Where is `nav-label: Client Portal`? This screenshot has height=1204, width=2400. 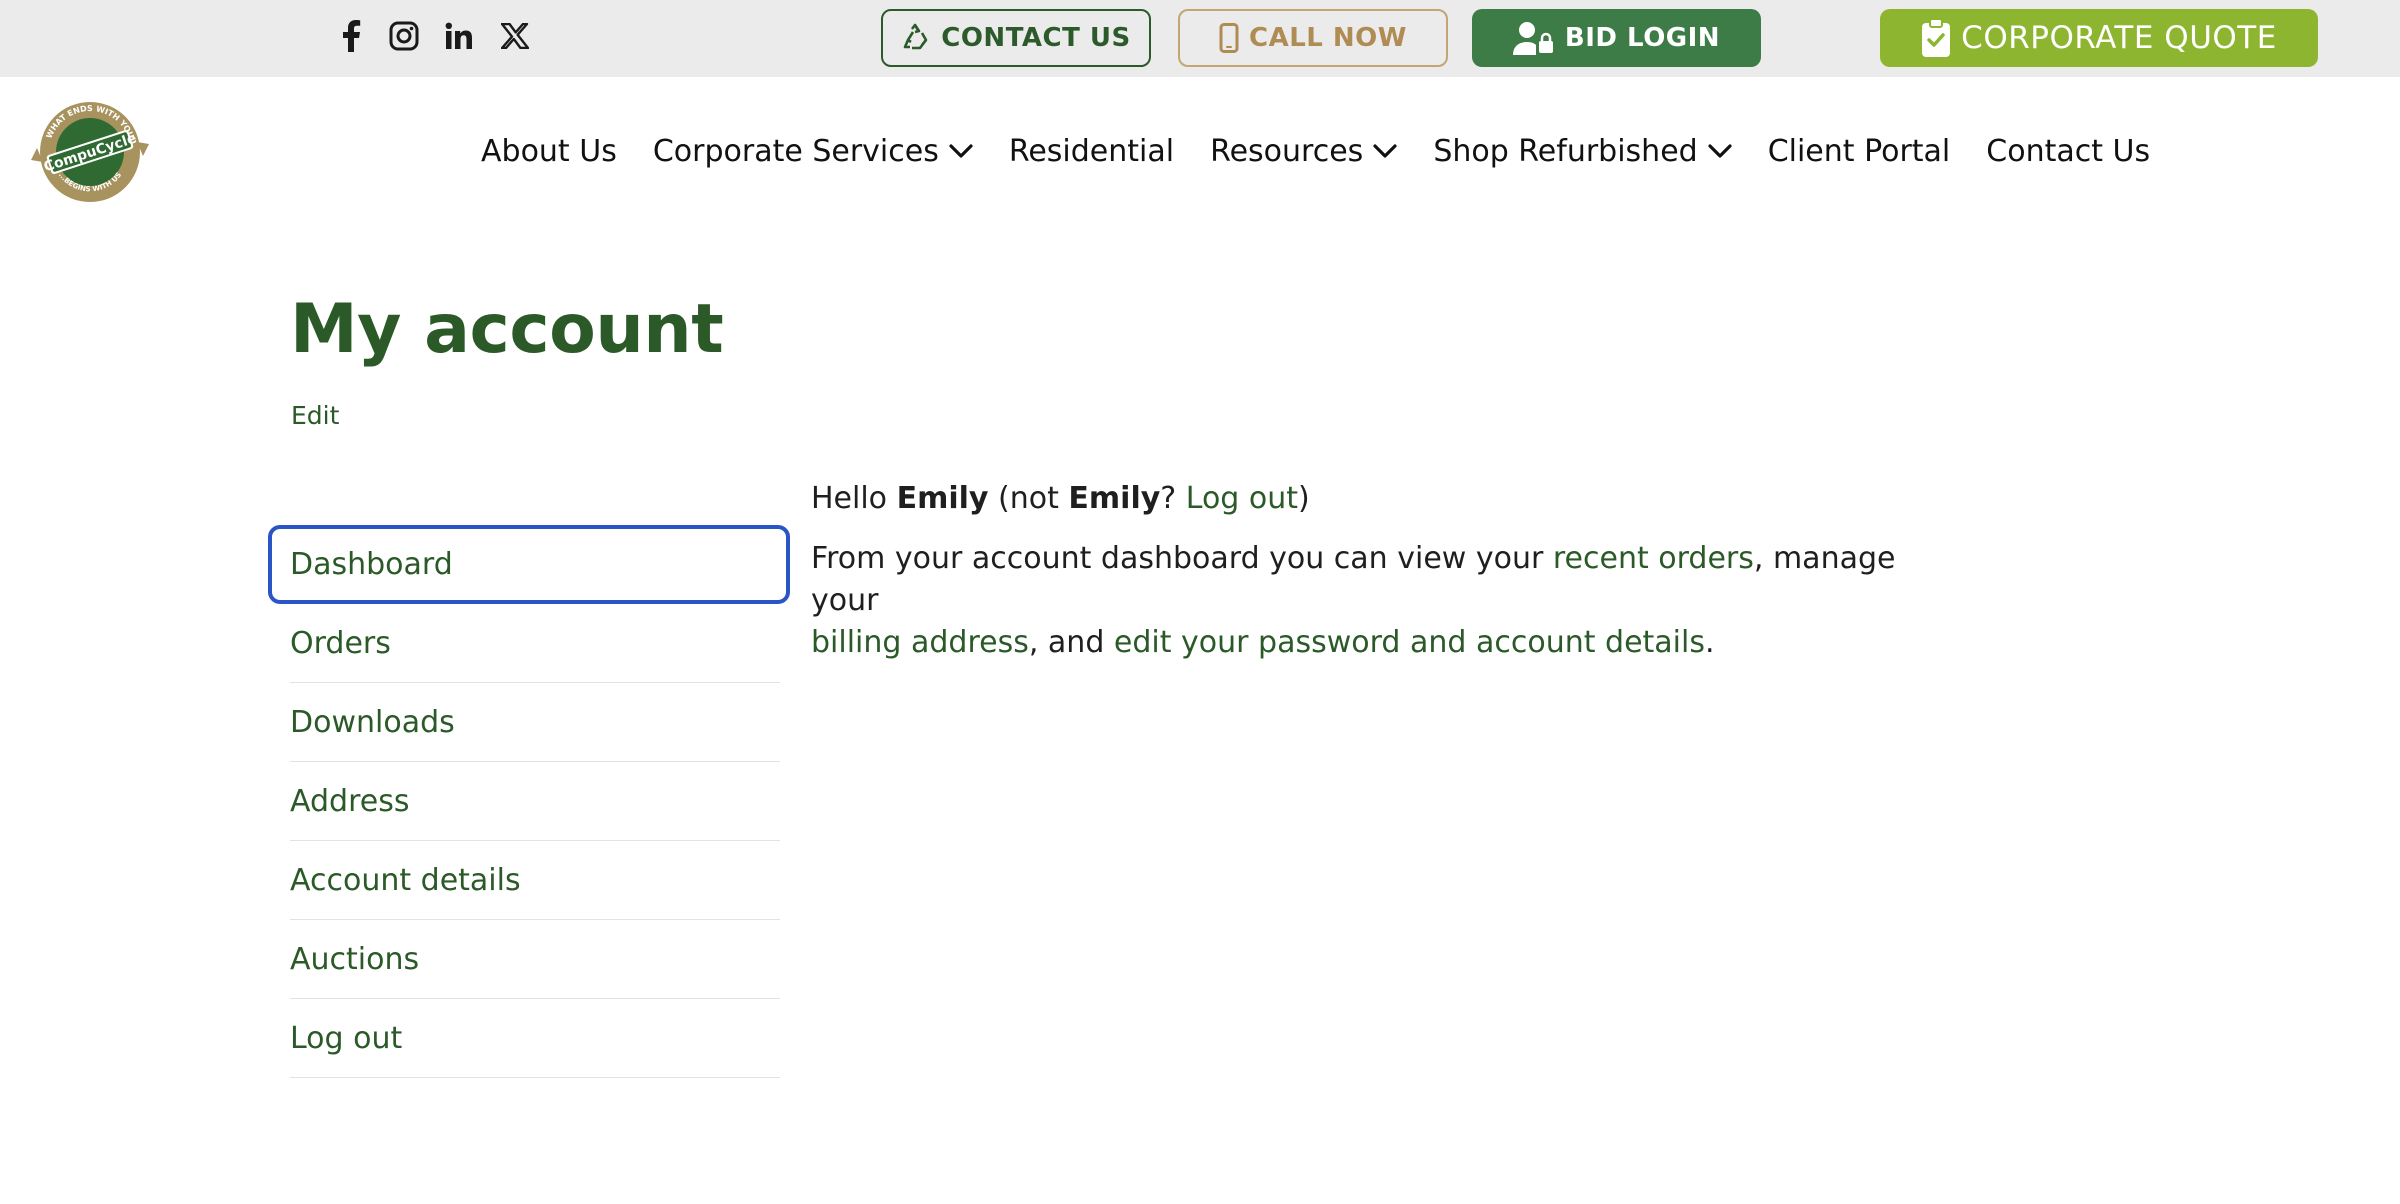 nav-label: Client Portal is located at coordinates (1859, 151).